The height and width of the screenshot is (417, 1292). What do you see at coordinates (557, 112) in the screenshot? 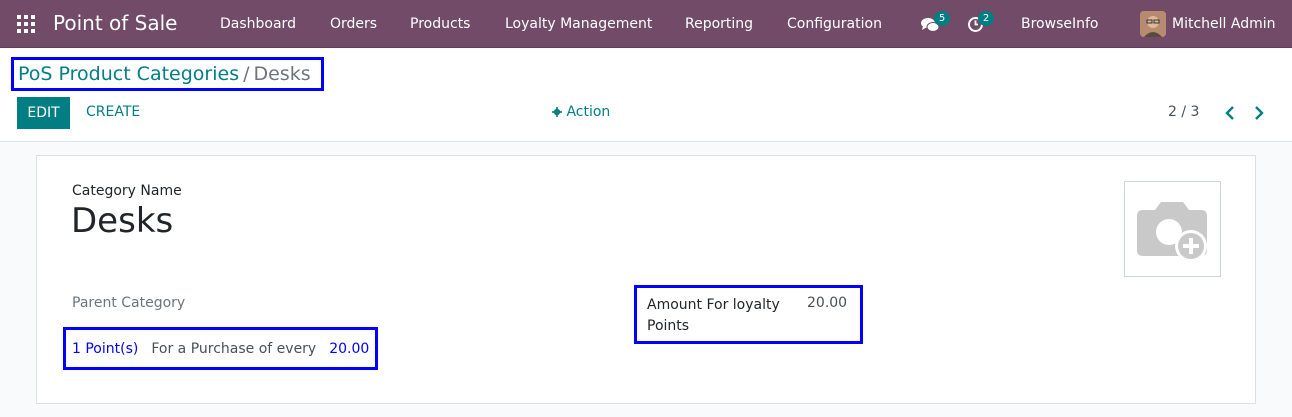
I see `gear-icon` at bounding box center [557, 112].